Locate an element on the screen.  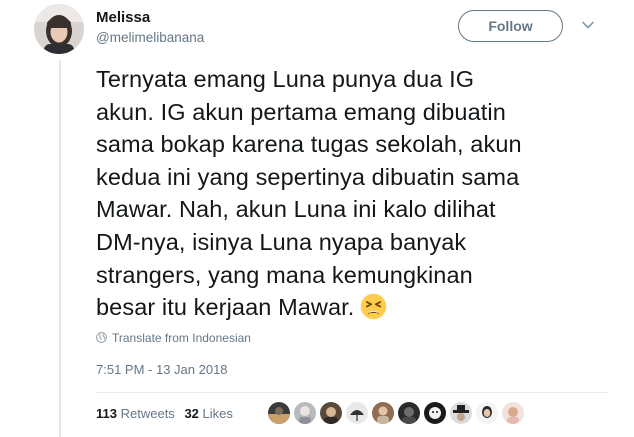
tweet-timestamp: 7:51 PM - 13 Jan 2018 is located at coordinates (162, 369).